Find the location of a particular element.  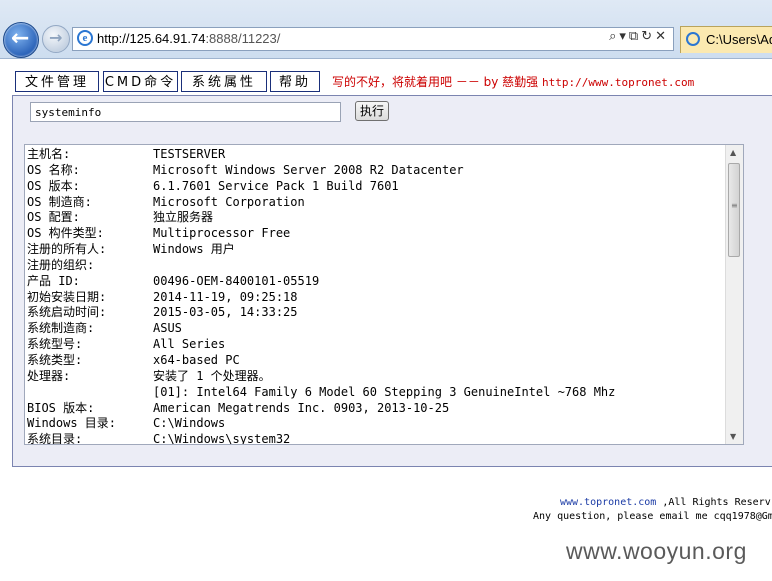

file-manager-button: 文件管理 is located at coordinates (57, 81).